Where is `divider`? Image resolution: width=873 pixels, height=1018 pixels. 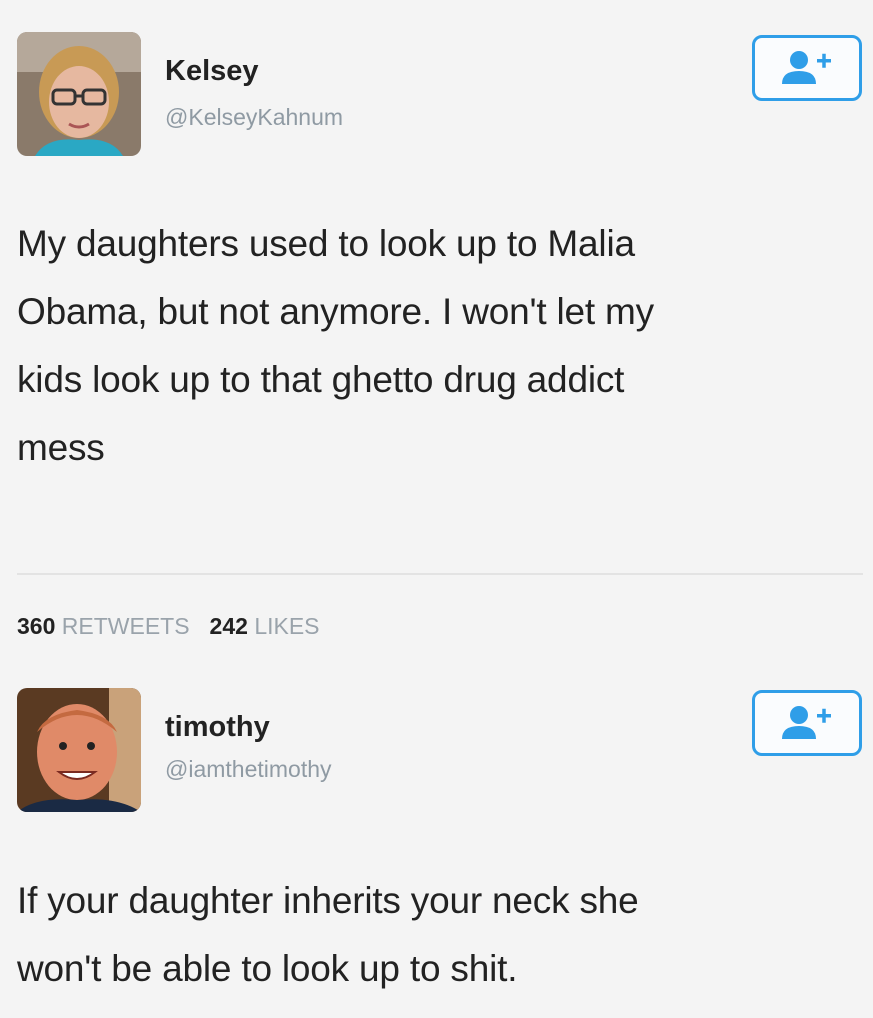 divider is located at coordinates (440, 574).